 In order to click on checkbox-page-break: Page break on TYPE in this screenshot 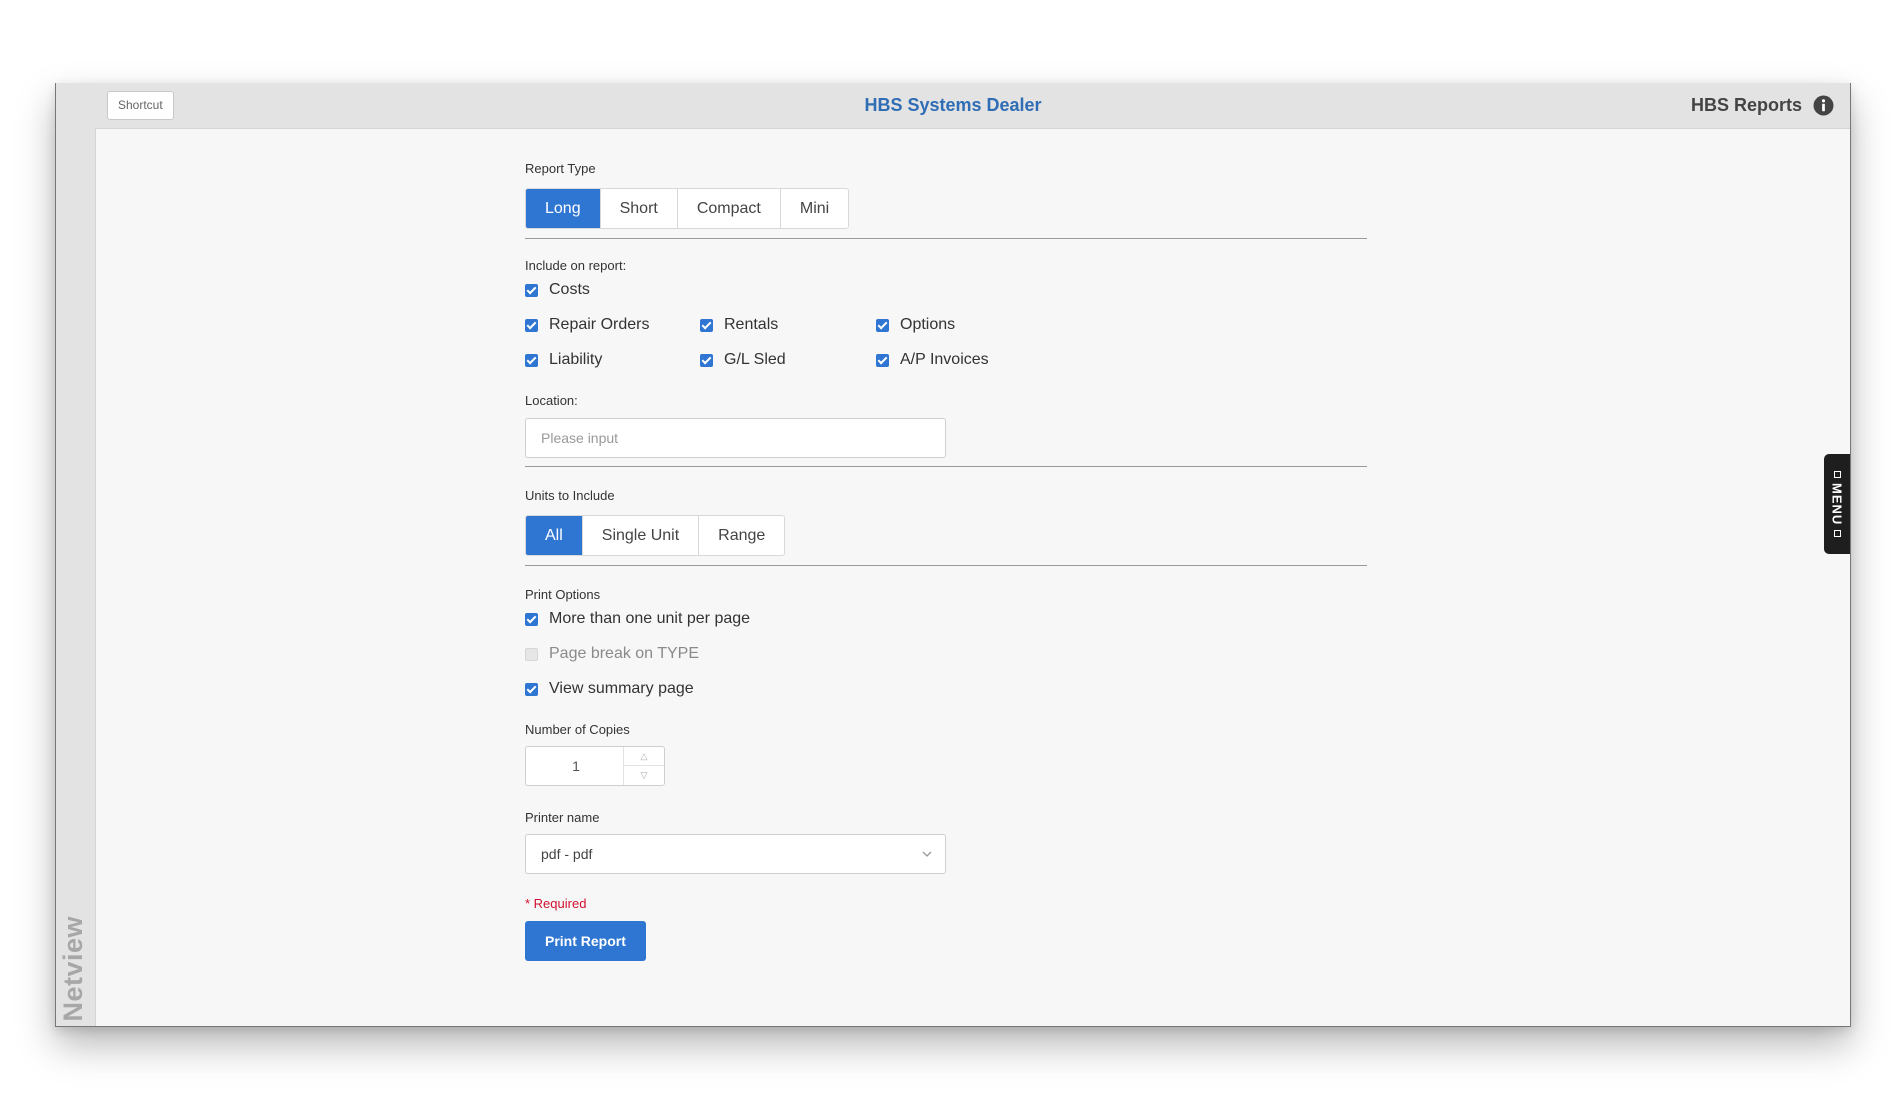, I will do `click(612, 654)`.